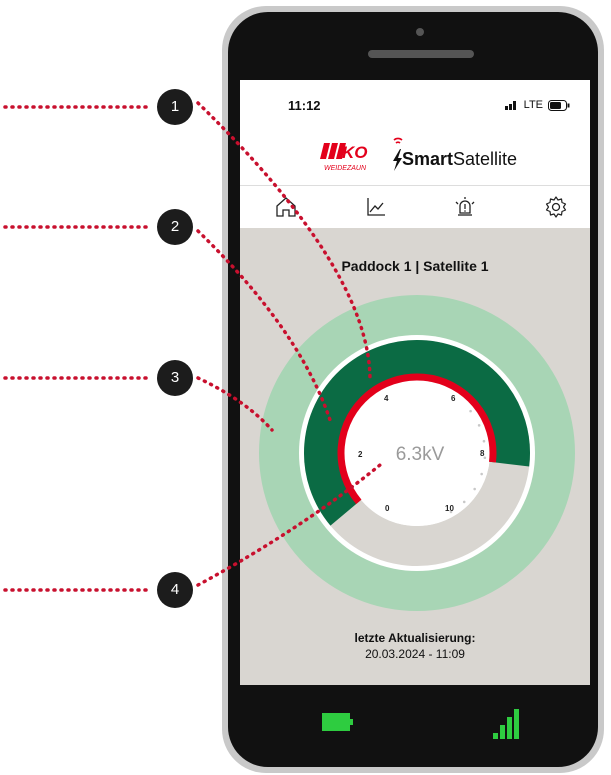 The image size is (611, 775). I want to click on callout-1: 1, so click(175, 107).